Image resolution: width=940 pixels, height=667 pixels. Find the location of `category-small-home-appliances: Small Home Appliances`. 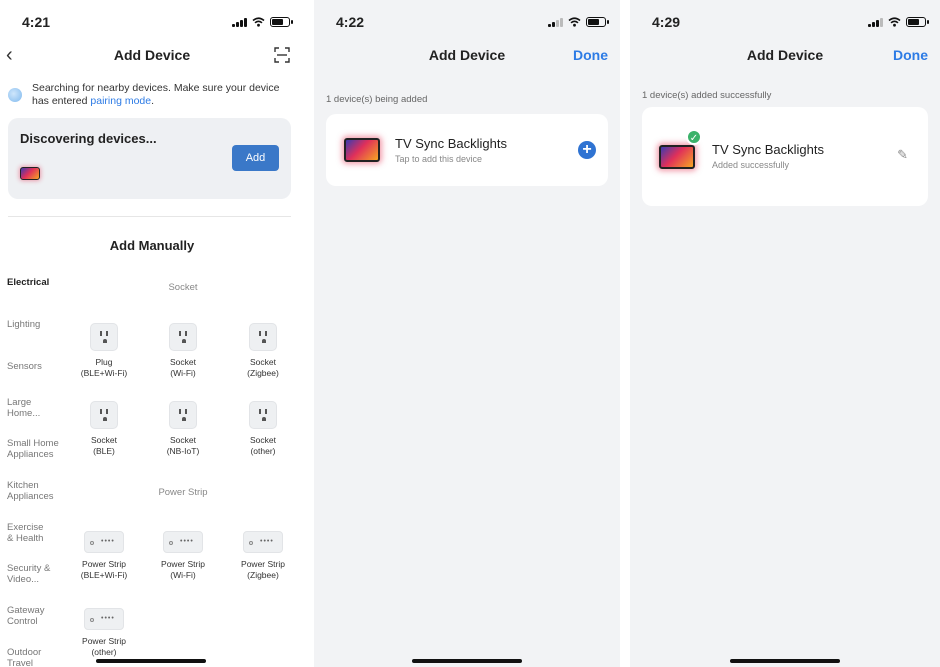

category-small-home-appliances: Small Home Appliances is located at coordinates (37, 449).